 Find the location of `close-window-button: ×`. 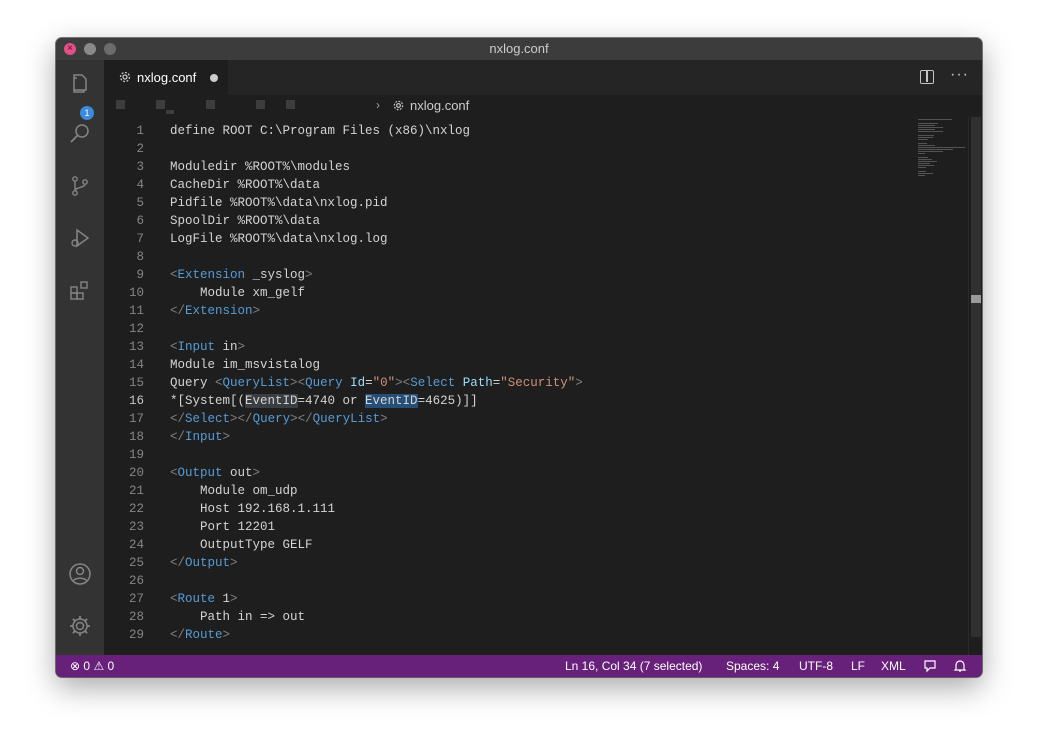

close-window-button: × is located at coordinates (70, 49).